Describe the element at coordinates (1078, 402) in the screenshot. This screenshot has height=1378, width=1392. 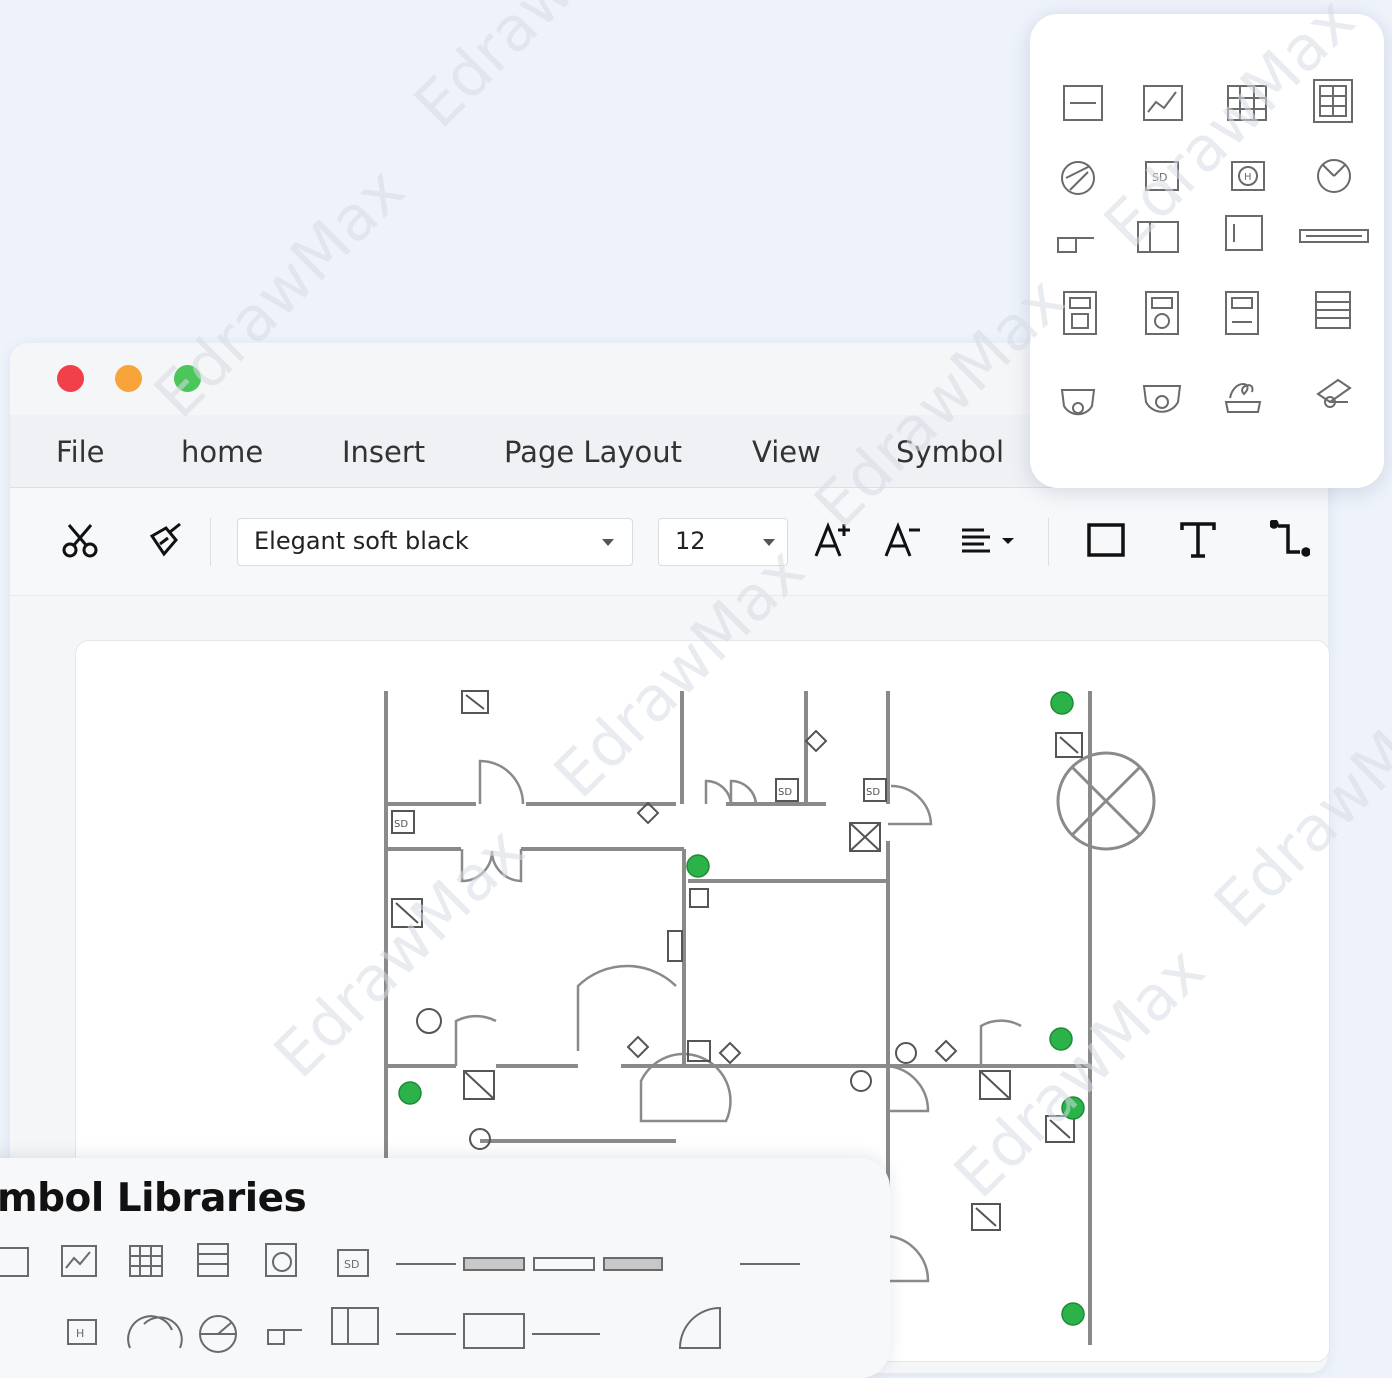
I see `dome-camera-icon` at that location.